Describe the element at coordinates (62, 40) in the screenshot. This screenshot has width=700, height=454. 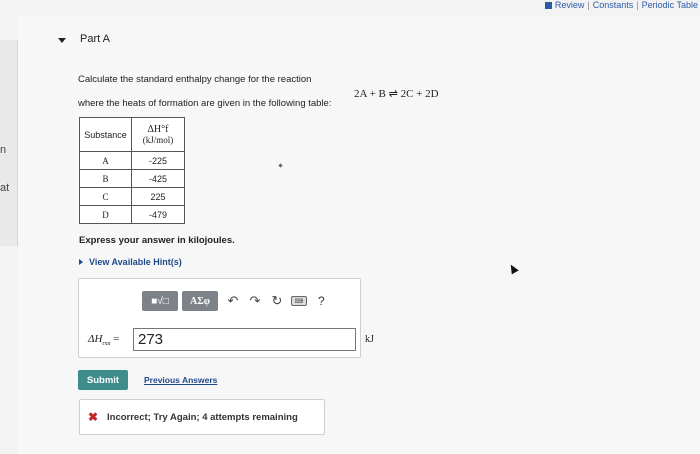
I see `collapse-caret-icon` at that location.